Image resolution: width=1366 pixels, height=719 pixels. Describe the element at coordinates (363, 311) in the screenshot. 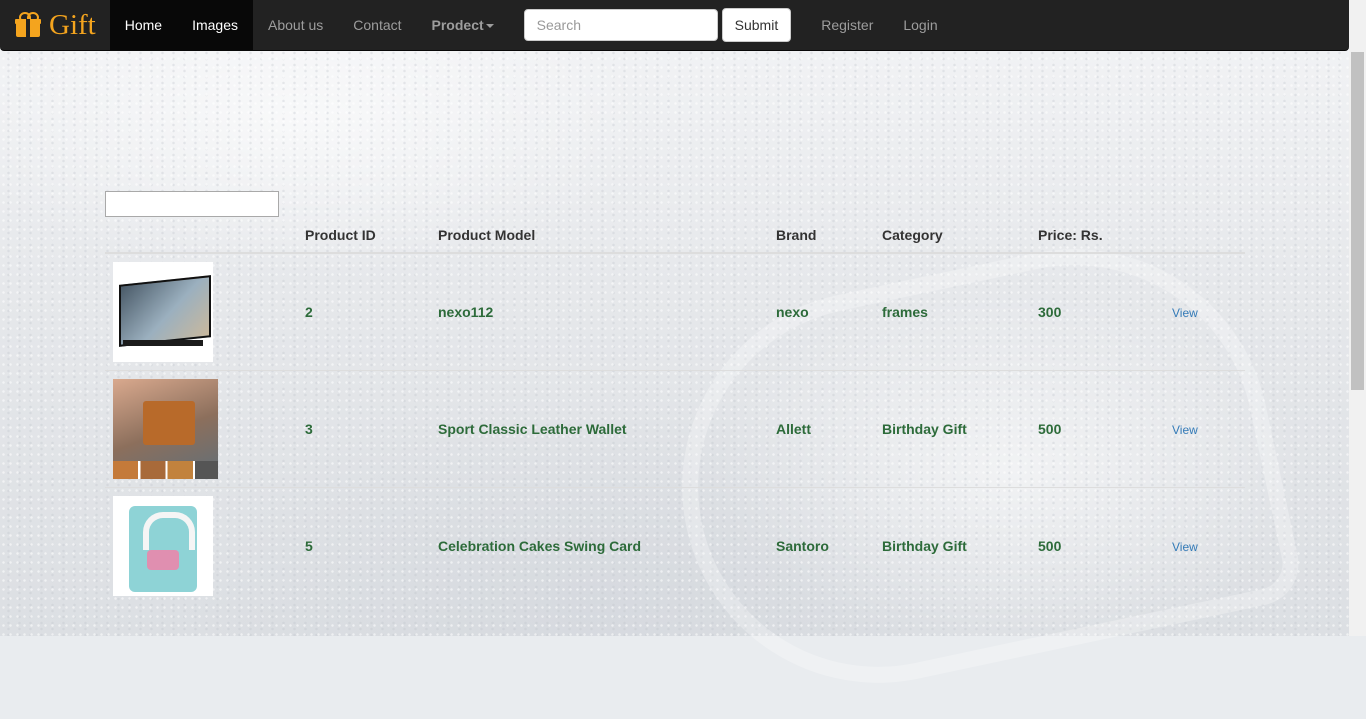

I see `product-id: 2` at that location.